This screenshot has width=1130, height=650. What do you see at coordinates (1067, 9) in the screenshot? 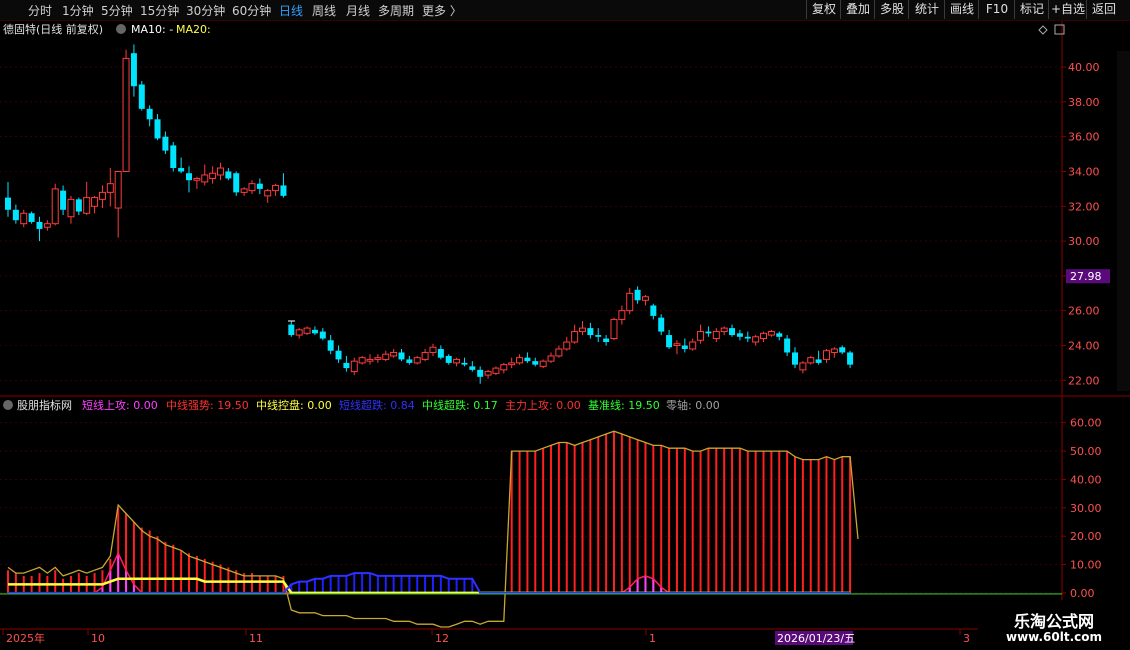
I see `toolbar-button-7: +自选` at bounding box center [1067, 9].